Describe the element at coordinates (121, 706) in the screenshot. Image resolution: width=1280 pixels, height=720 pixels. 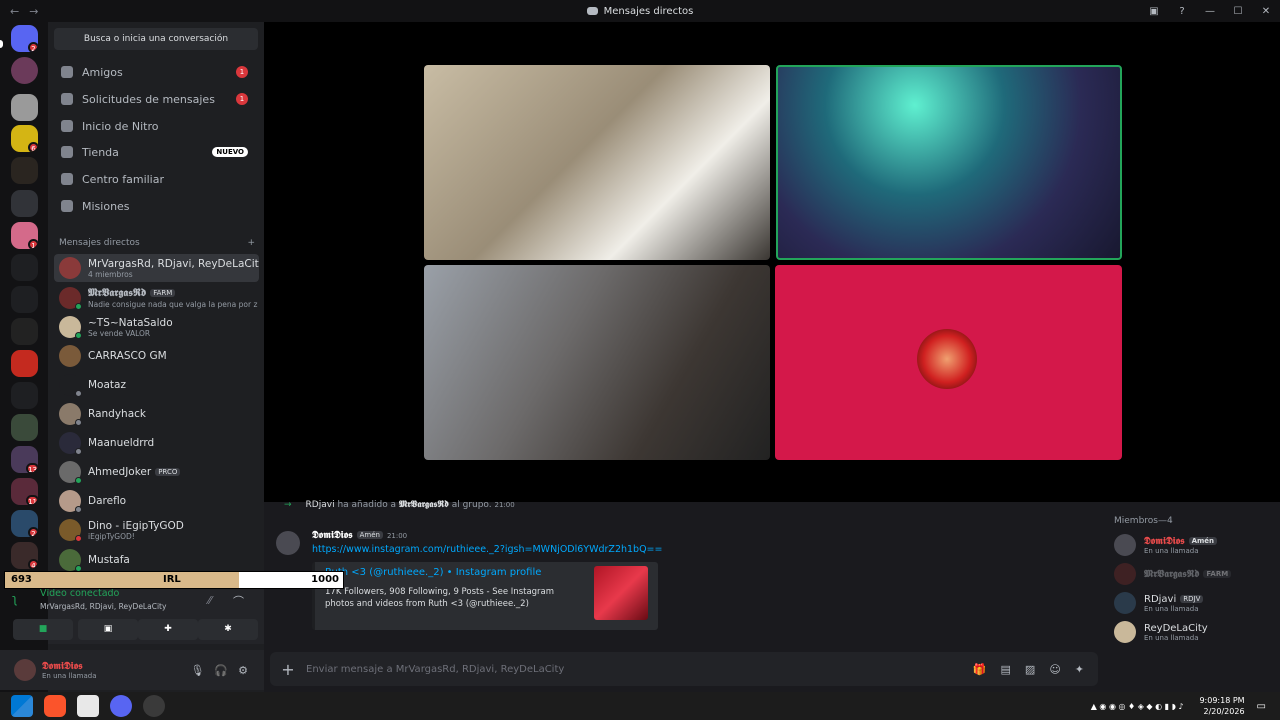
I see `discord-taskbar-icon` at that location.